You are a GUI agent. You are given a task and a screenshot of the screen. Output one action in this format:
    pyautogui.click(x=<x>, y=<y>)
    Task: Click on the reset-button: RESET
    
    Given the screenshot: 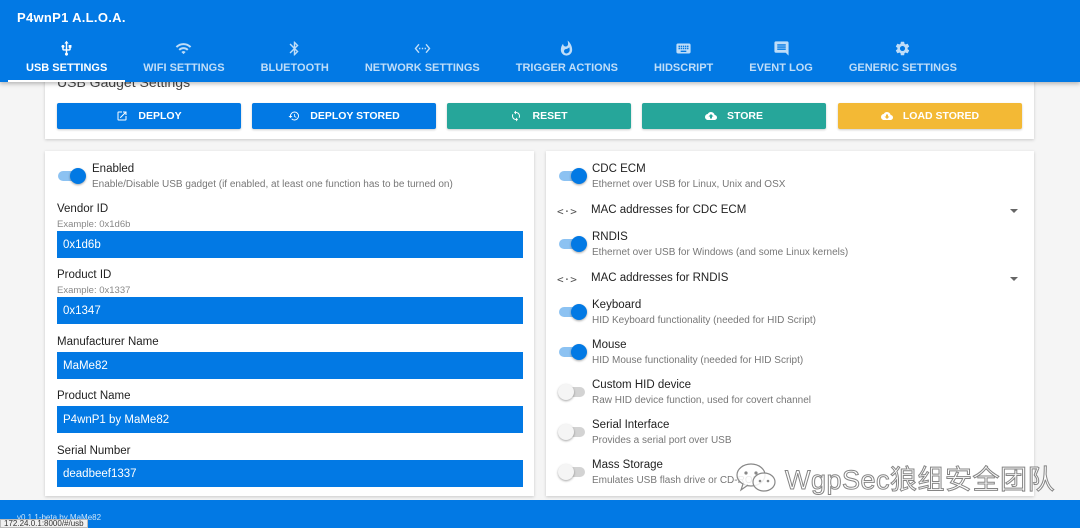 What is the action you would take?
    pyautogui.click(x=539, y=116)
    